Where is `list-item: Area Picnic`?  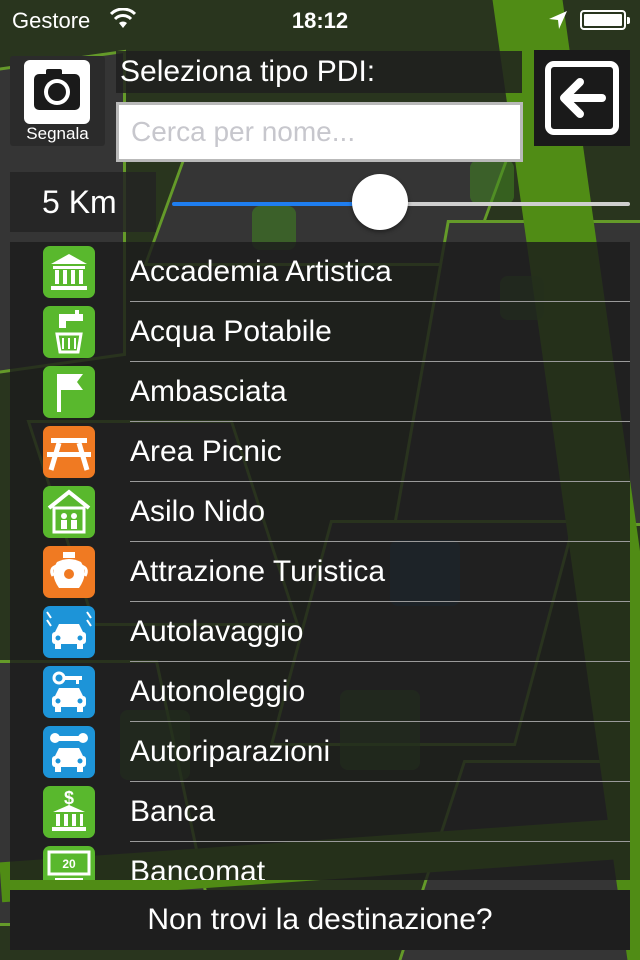
list-item: Area Picnic is located at coordinates (320, 452).